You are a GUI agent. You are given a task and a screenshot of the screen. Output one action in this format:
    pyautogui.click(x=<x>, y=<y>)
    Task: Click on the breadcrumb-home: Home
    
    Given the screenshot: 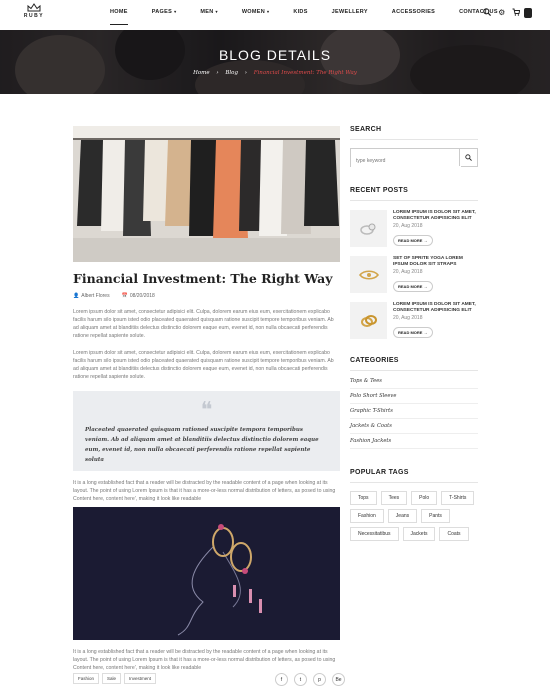 What is the action you would take?
    pyautogui.click(x=201, y=73)
    